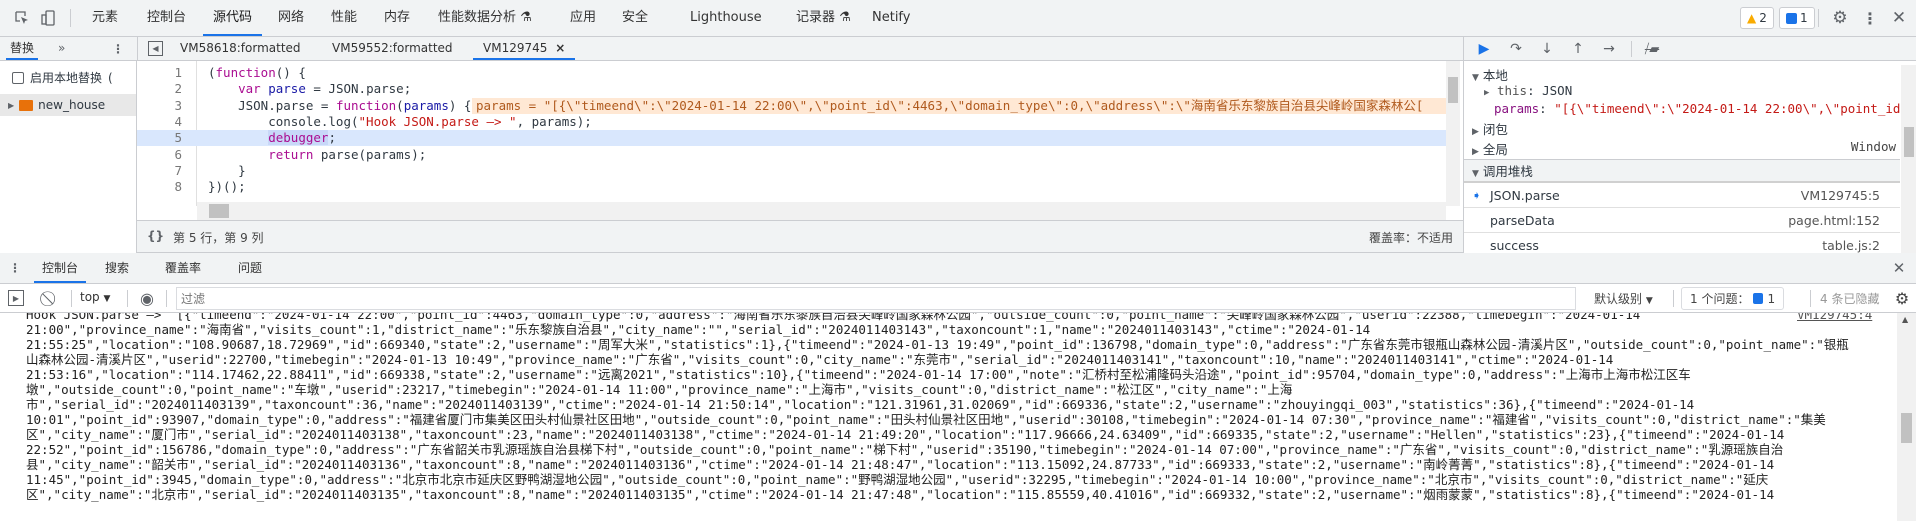 The width and height of the screenshot is (1916, 521). What do you see at coordinates (1547, 49) in the screenshot?
I see `step-into-icon: ↓` at bounding box center [1547, 49].